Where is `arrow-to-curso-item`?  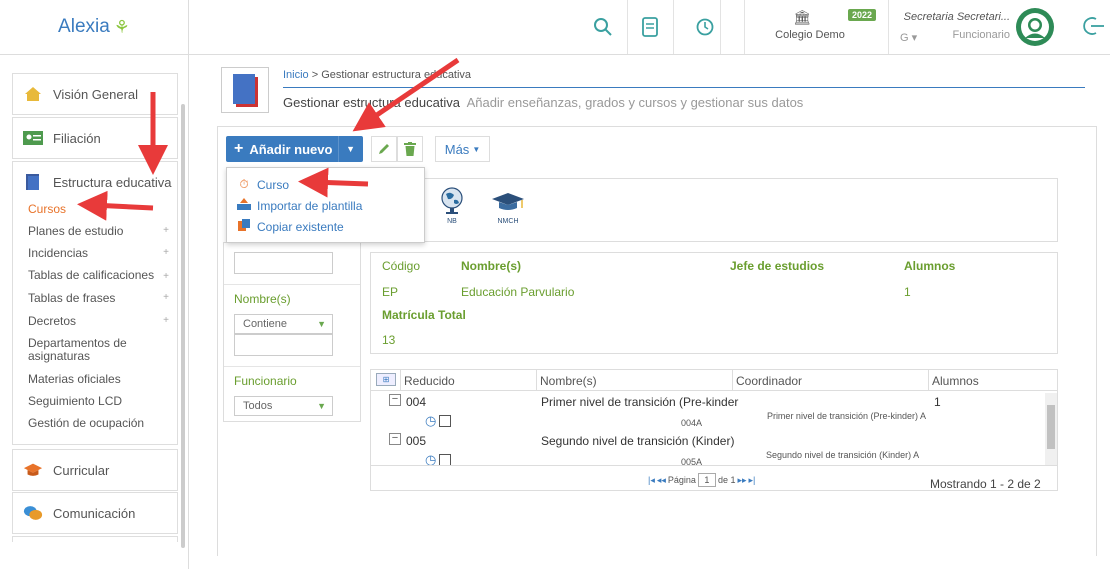 arrow-to-curso-item is located at coordinates (333, 182).